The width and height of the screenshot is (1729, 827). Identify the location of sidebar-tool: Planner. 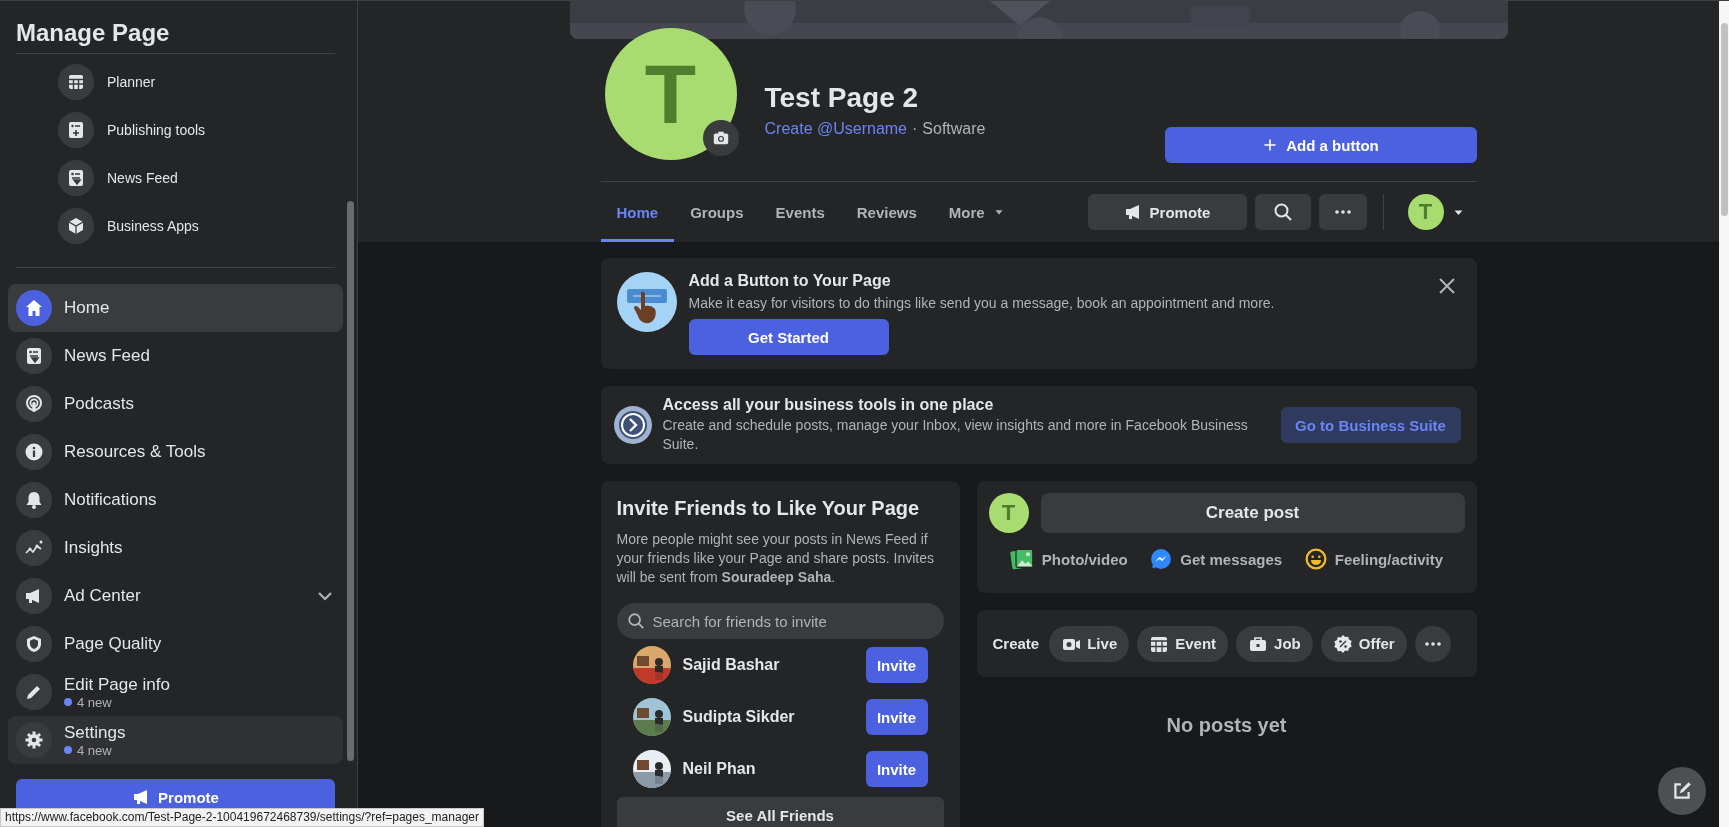
(175, 82).